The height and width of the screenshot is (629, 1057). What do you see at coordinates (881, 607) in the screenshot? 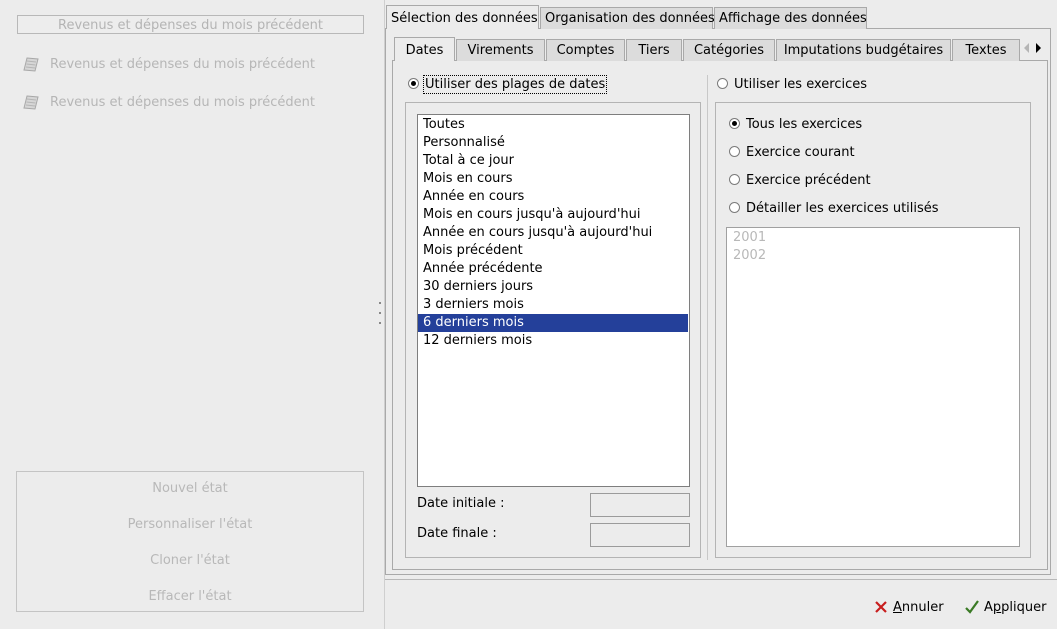
I see `cancel-x-icon` at bounding box center [881, 607].